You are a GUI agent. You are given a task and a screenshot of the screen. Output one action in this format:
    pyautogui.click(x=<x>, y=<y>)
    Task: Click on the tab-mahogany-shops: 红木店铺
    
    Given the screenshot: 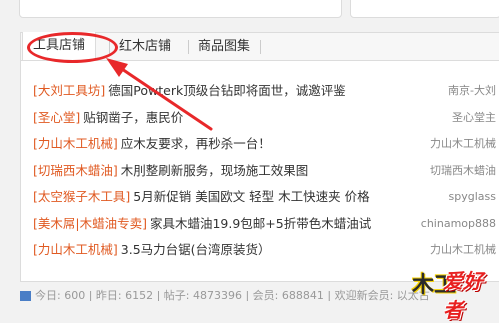 What is the action you would take?
    pyautogui.click(x=139, y=47)
    